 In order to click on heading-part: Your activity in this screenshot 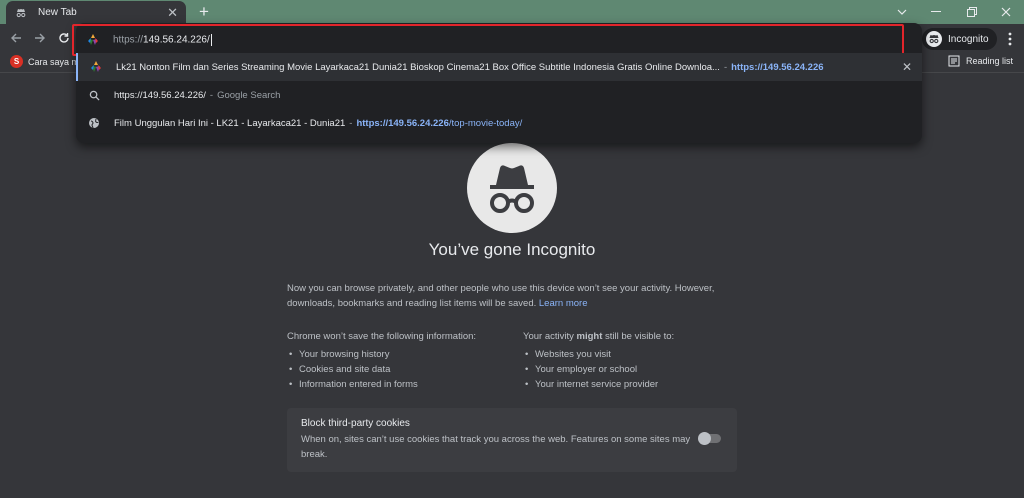, I will do `click(550, 336)`.